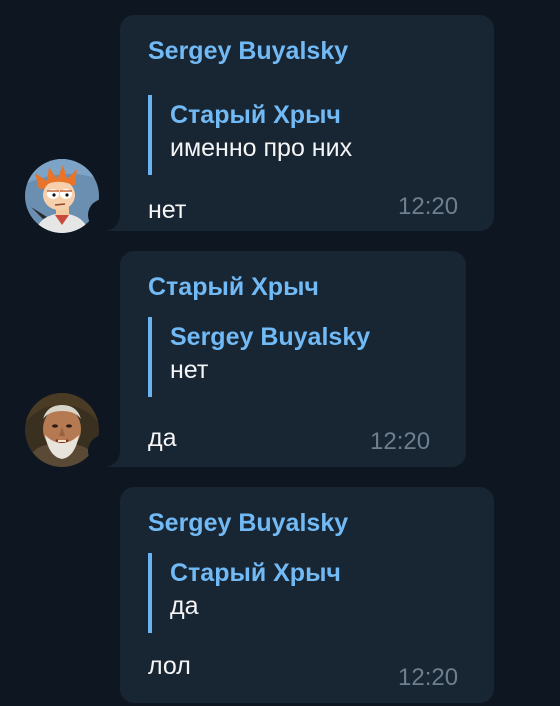 This screenshot has height=706, width=560. I want to click on reply-quote: Старый Хрыч да, so click(298, 593).